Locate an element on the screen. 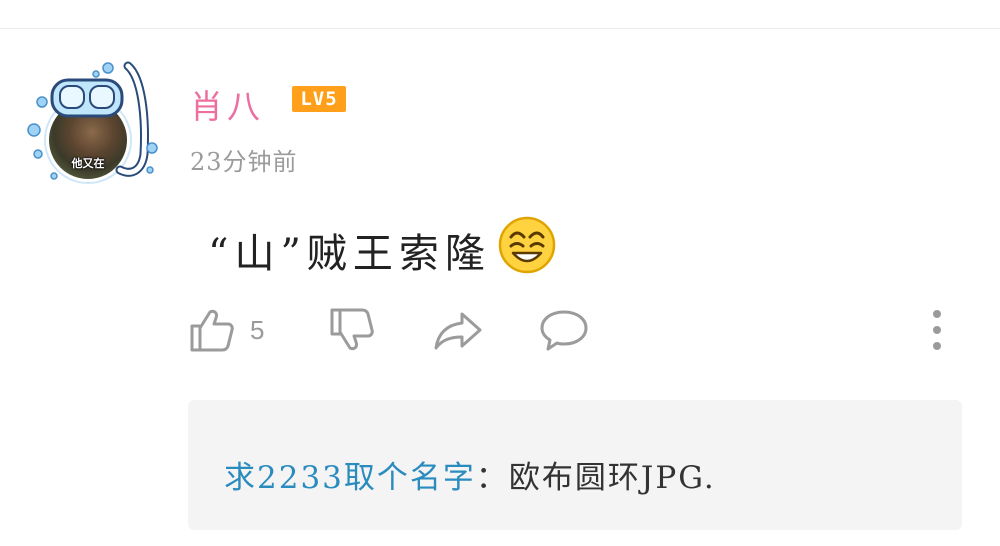 This screenshot has width=1000, height=546. like-button: 5 is located at coordinates (226, 330).